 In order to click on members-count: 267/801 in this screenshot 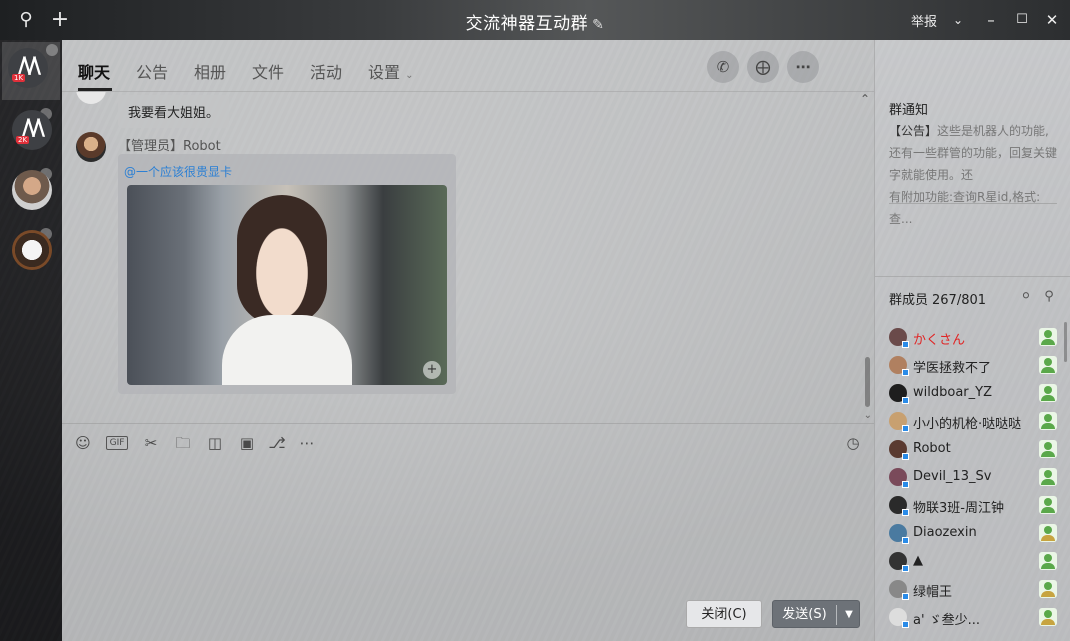, I will do `click(959, 300)`.